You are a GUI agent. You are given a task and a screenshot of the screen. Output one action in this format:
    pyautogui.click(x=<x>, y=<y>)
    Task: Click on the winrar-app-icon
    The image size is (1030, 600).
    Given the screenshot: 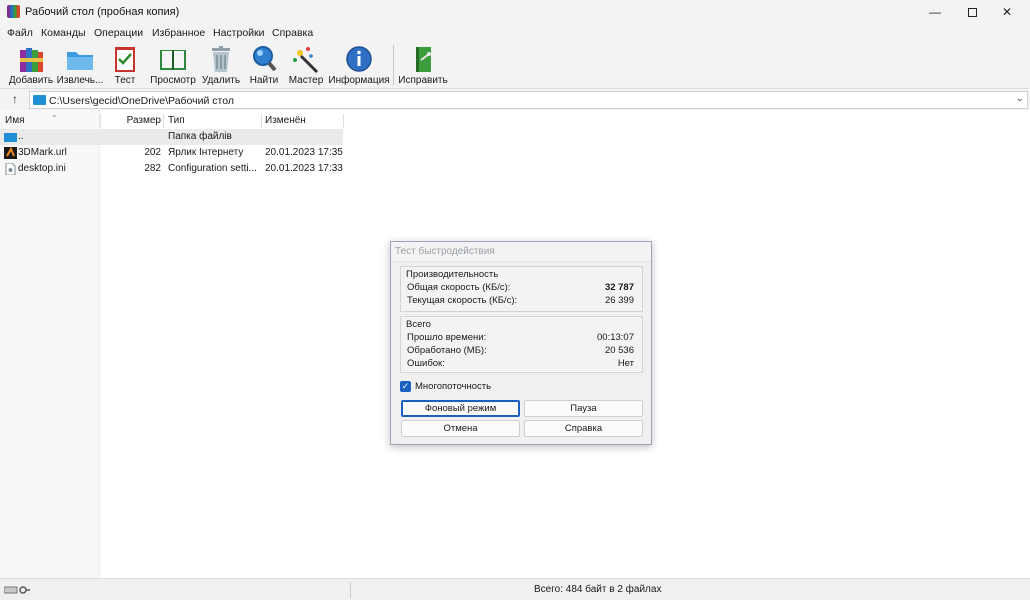 What is the action you would take?
    pyautogui.click(x=13, y=11)
    